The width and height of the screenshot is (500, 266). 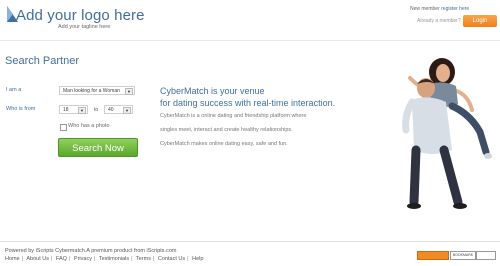 What do you see at coordinates (480, 21) in the screenshot?
I see `login-button: Login` at bounding box center [480, 21].